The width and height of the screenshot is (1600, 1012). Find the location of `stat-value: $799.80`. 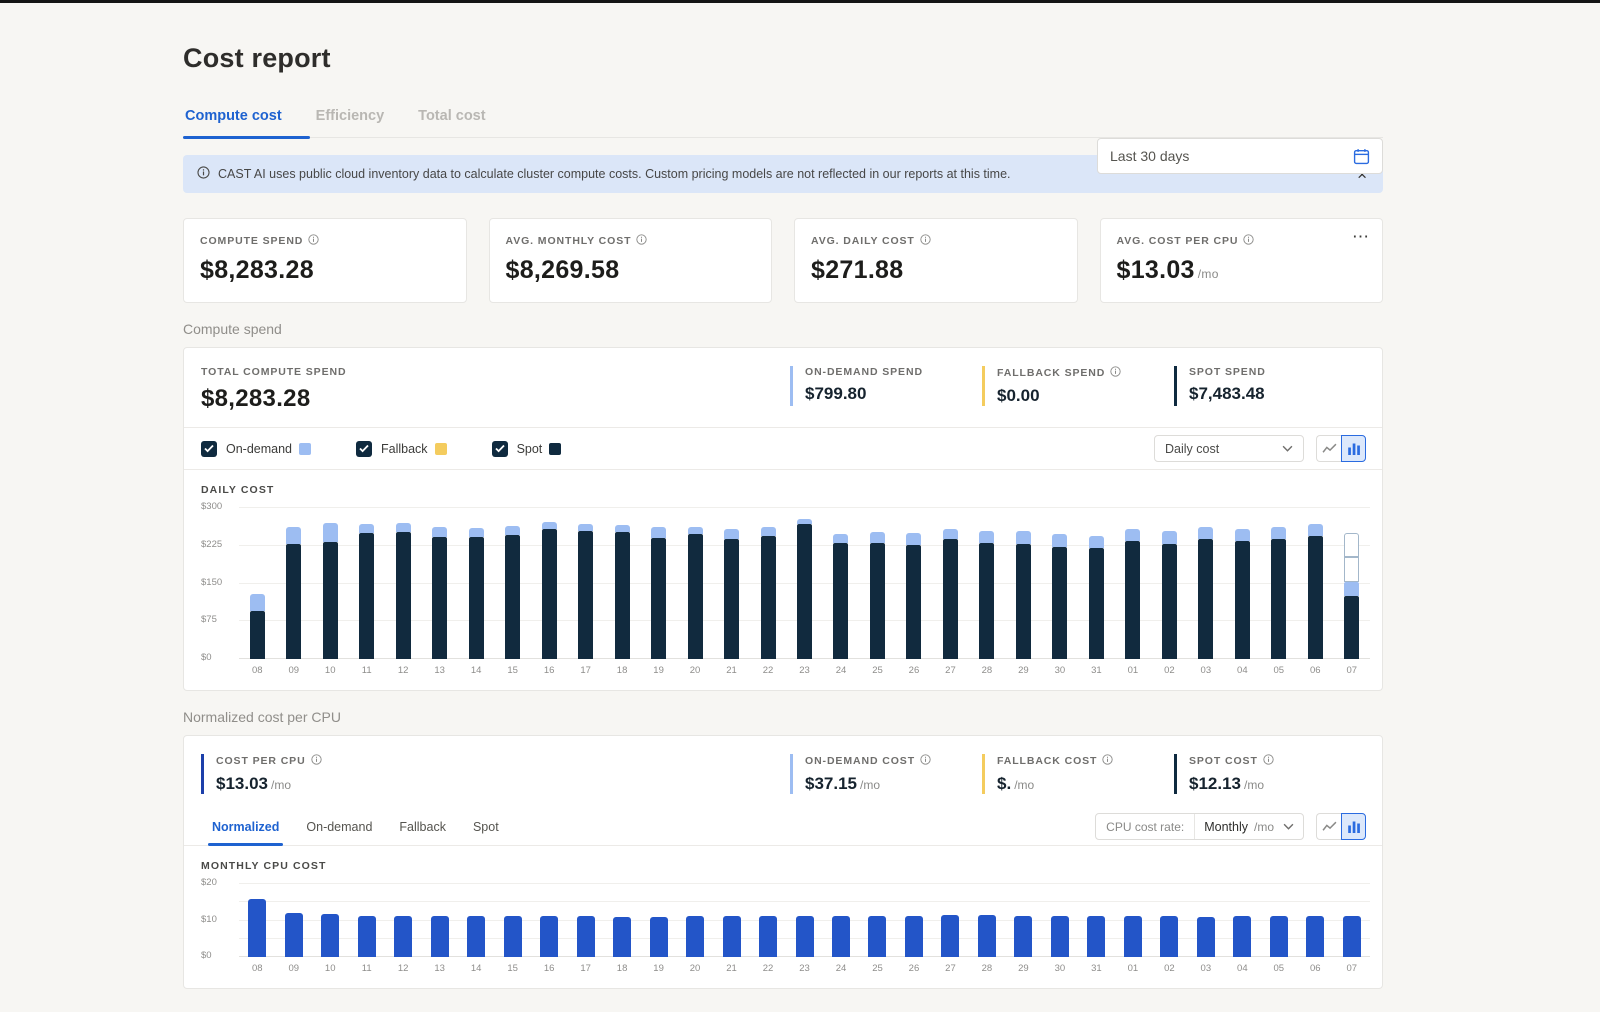

stat-value: $799.80 is located at coordinates (836, 393).